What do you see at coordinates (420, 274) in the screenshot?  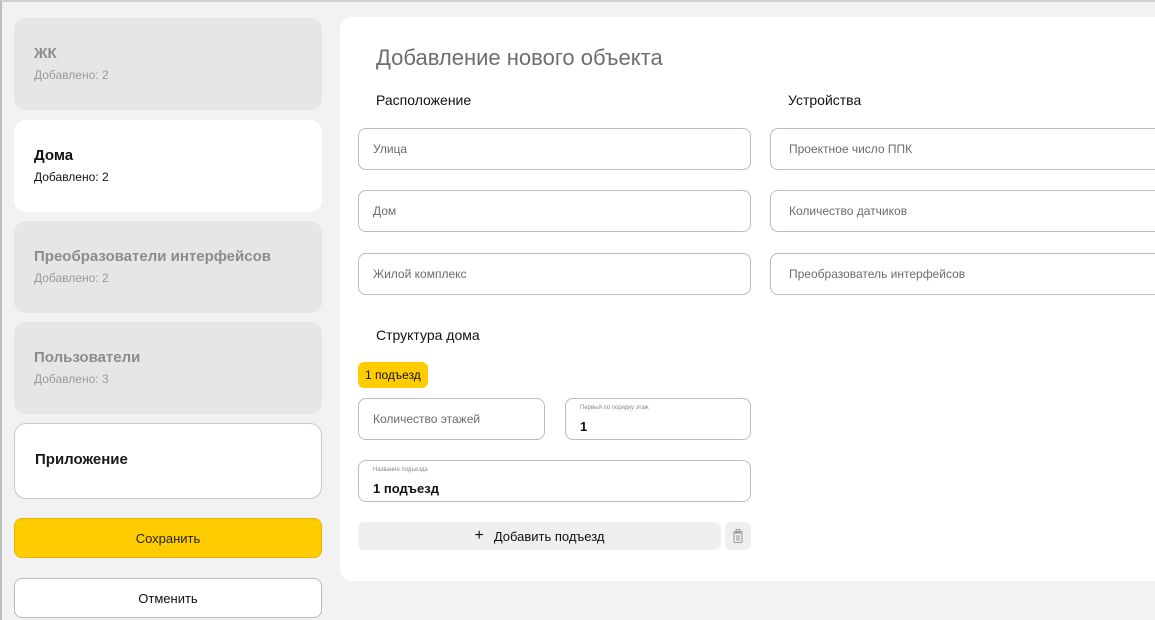 I see `residential-complex-placeholder: Жилой комплекс` at bounding box center [420, 274].